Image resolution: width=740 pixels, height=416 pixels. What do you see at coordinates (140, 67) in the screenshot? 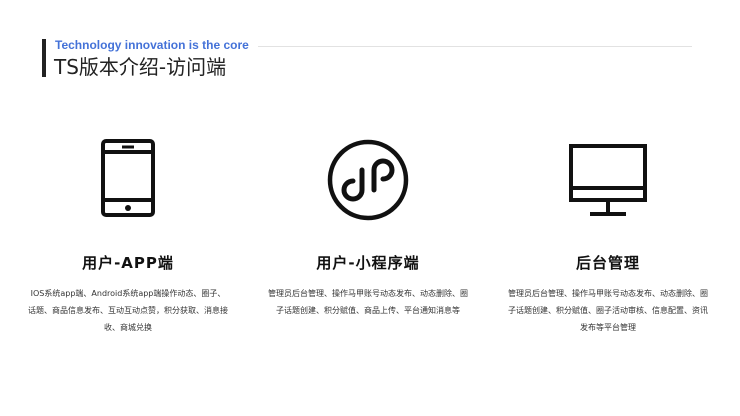
I see `page-title: TS版本介绍-访问端` at bounding box center [140, 67].